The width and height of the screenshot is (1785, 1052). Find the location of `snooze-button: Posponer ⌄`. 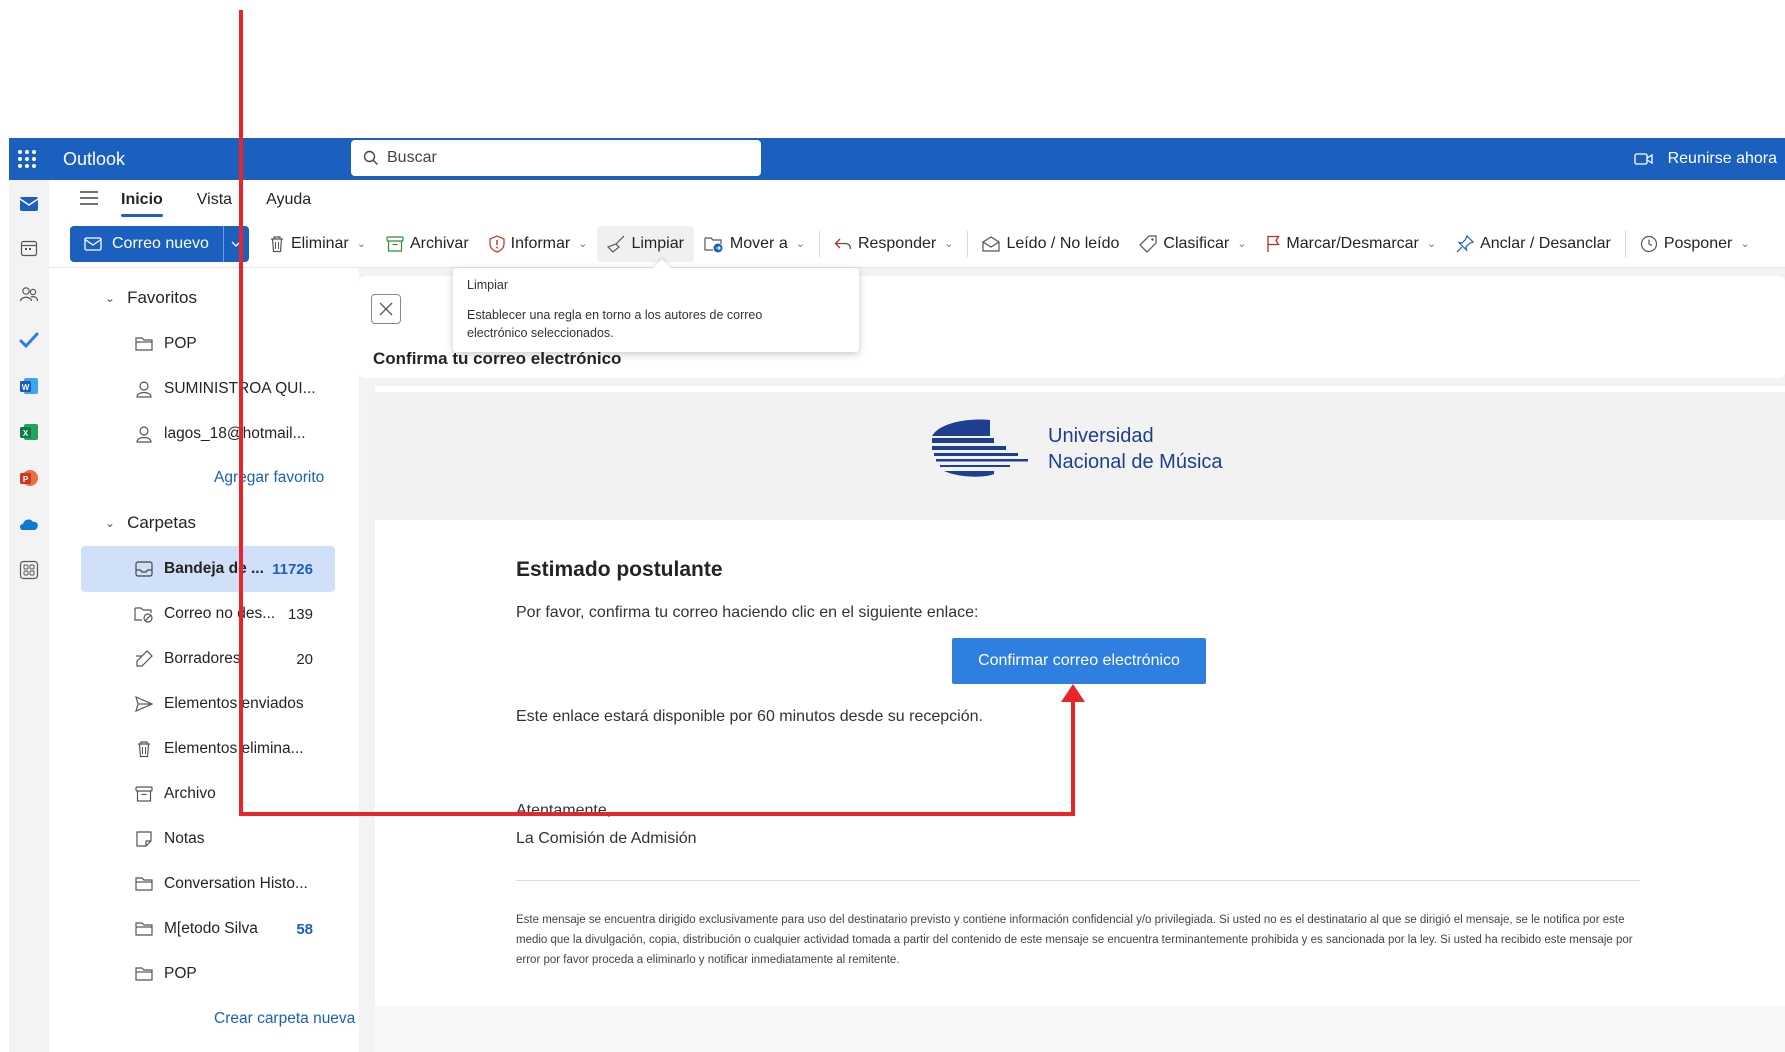

snooze-button: Posponer ⌄ is located at coordinates (1695, 244).